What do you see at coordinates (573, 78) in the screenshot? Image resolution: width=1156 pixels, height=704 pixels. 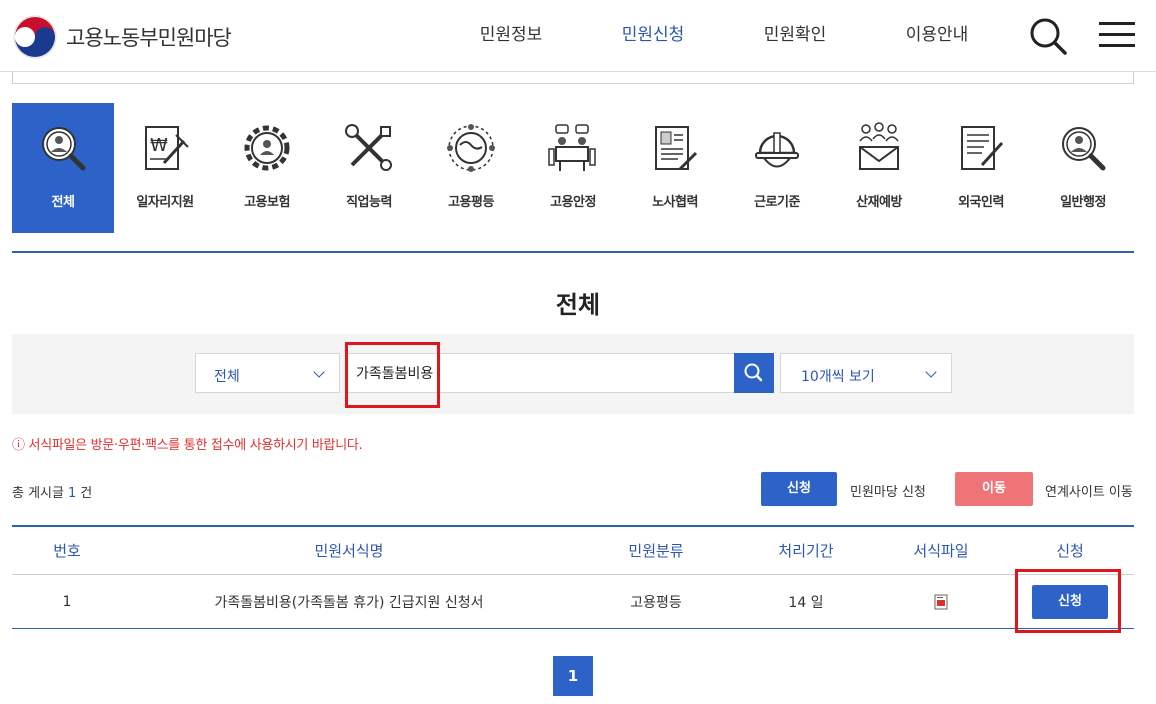 I see `top-content-box` at bounding box center [573, 78].